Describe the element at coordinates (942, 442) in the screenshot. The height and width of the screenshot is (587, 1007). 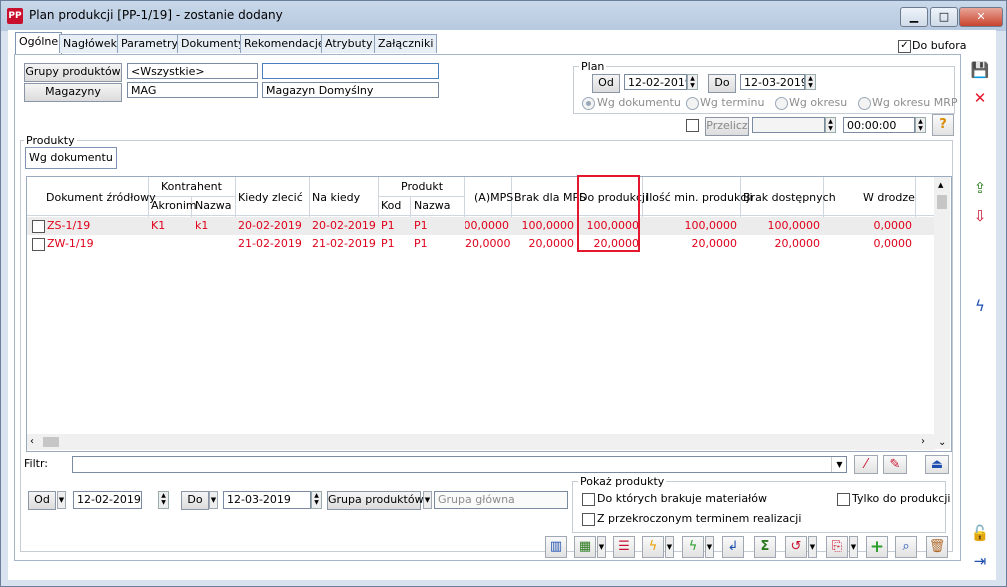
I see `scroll-down-icon: ⌄` at that location.